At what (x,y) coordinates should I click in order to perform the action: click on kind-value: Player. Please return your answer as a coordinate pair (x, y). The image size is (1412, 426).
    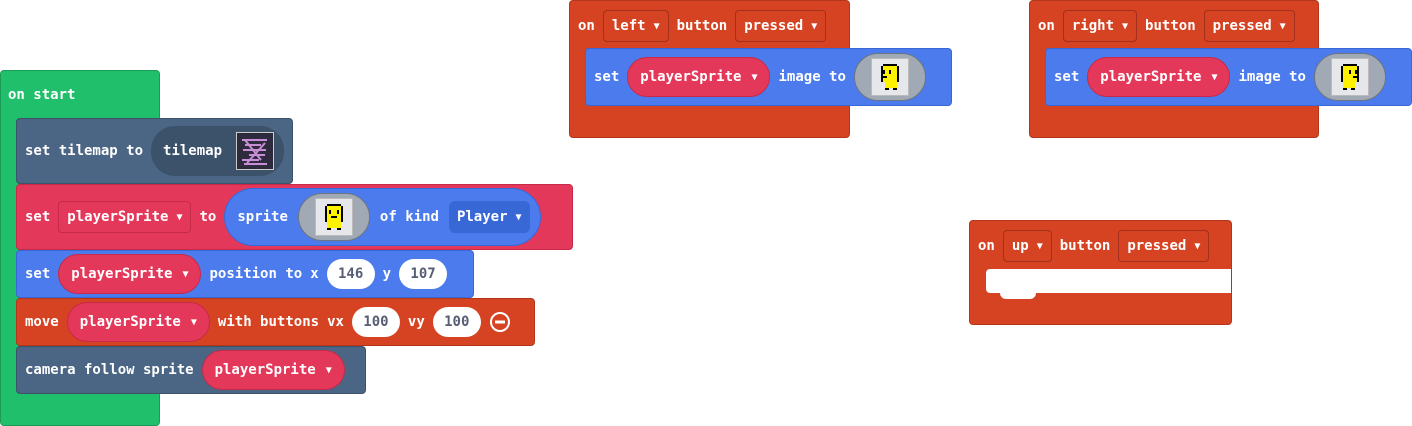
    Looking at the image, I should click on (482, 217).